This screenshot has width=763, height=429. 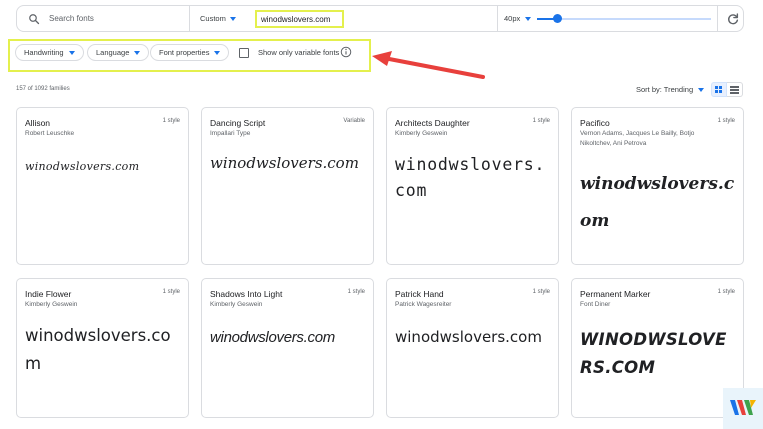 I want to click on list-view-icon, so click(x=734, y=90).